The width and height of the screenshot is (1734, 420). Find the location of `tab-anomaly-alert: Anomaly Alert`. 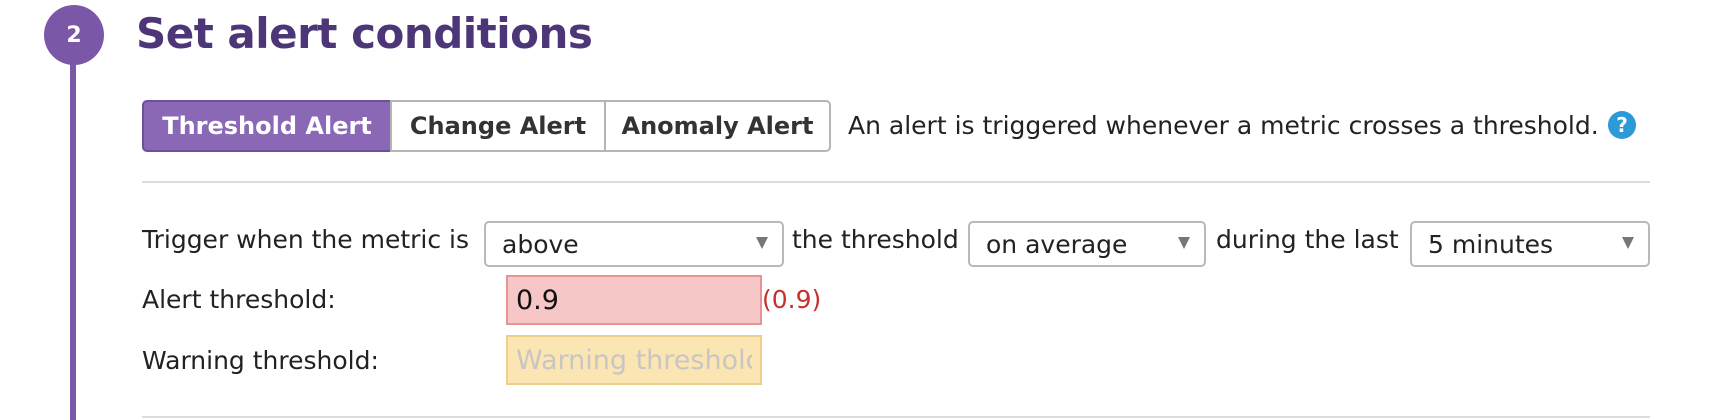

tab-anomaly-alert: Anomaly Alert is located at coordinates (717, 126).